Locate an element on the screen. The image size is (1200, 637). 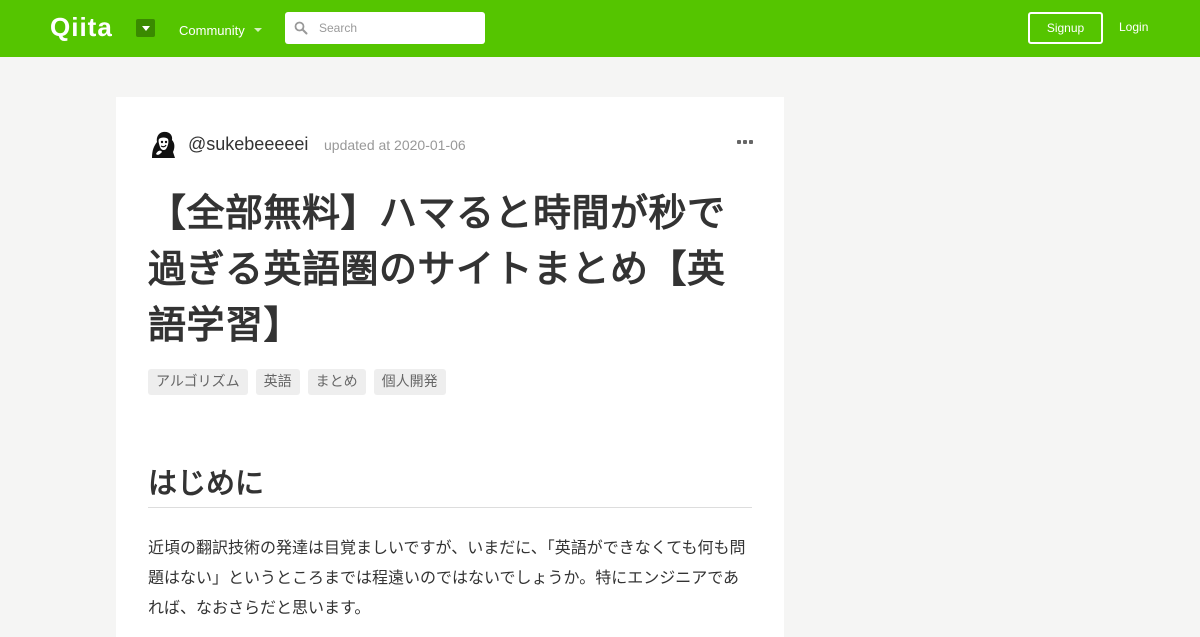
chevron-down-icon is located at coordinates (145, 28).